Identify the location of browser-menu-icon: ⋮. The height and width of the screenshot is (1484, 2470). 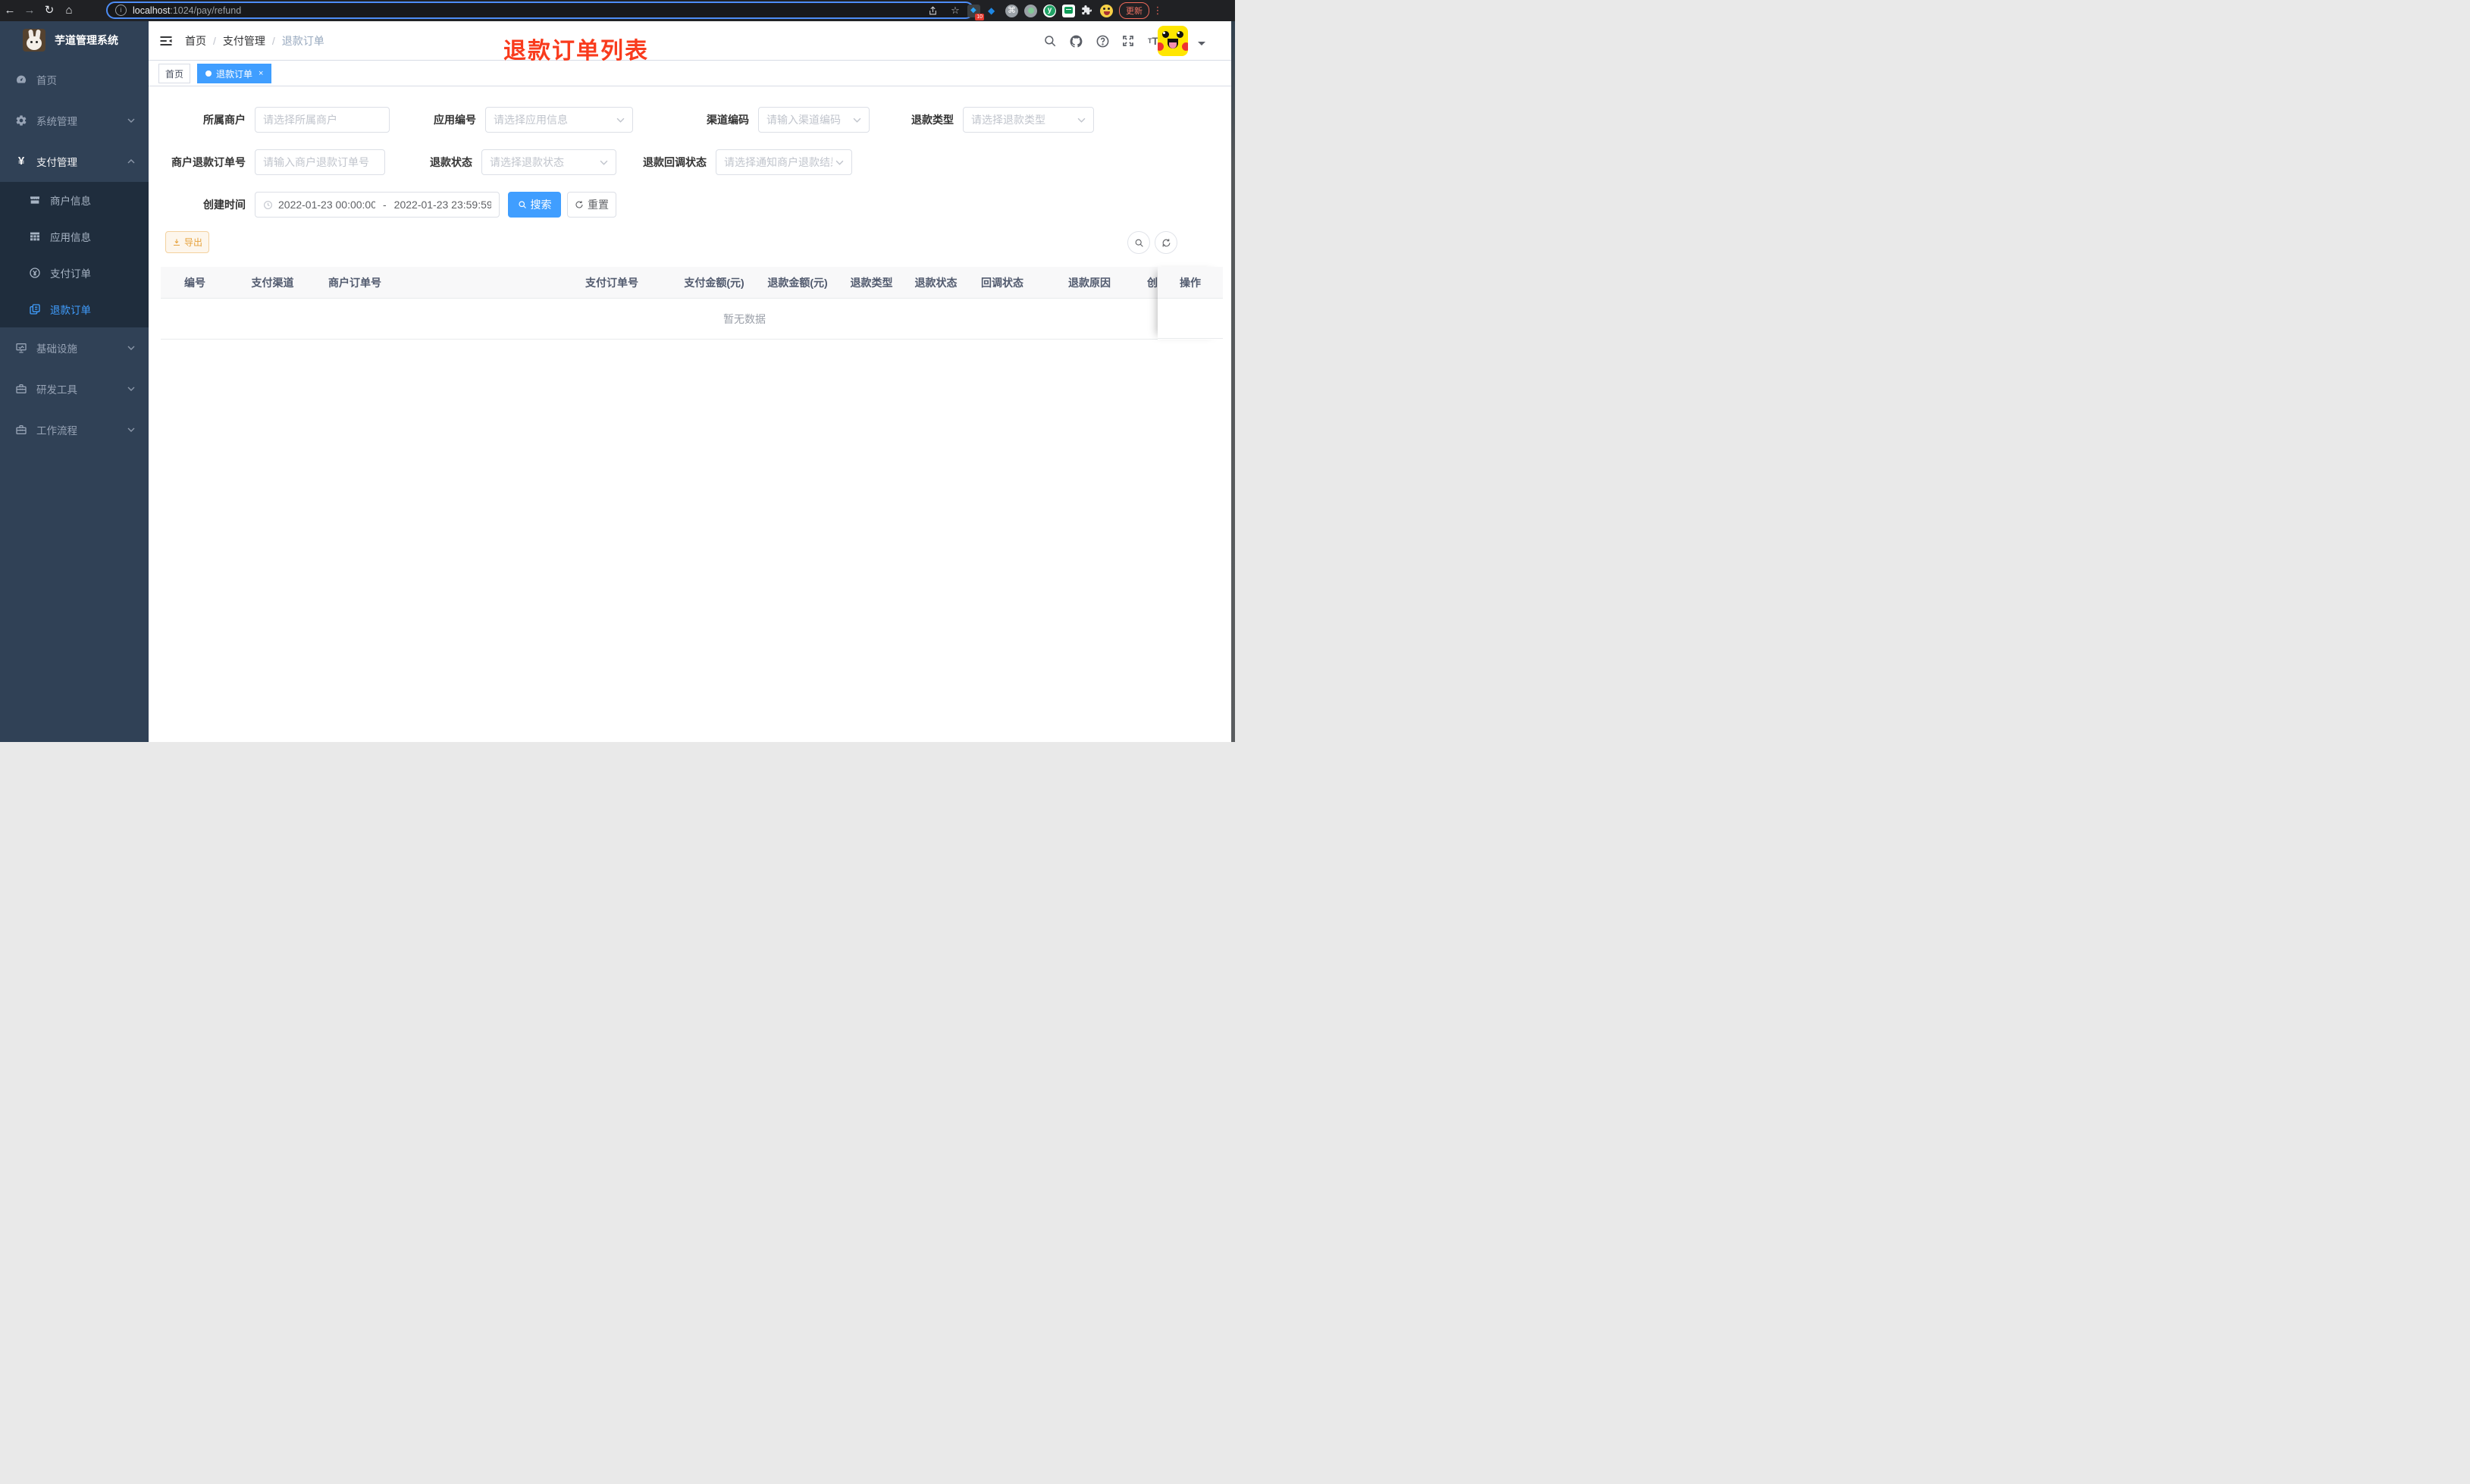
(1157, 11).